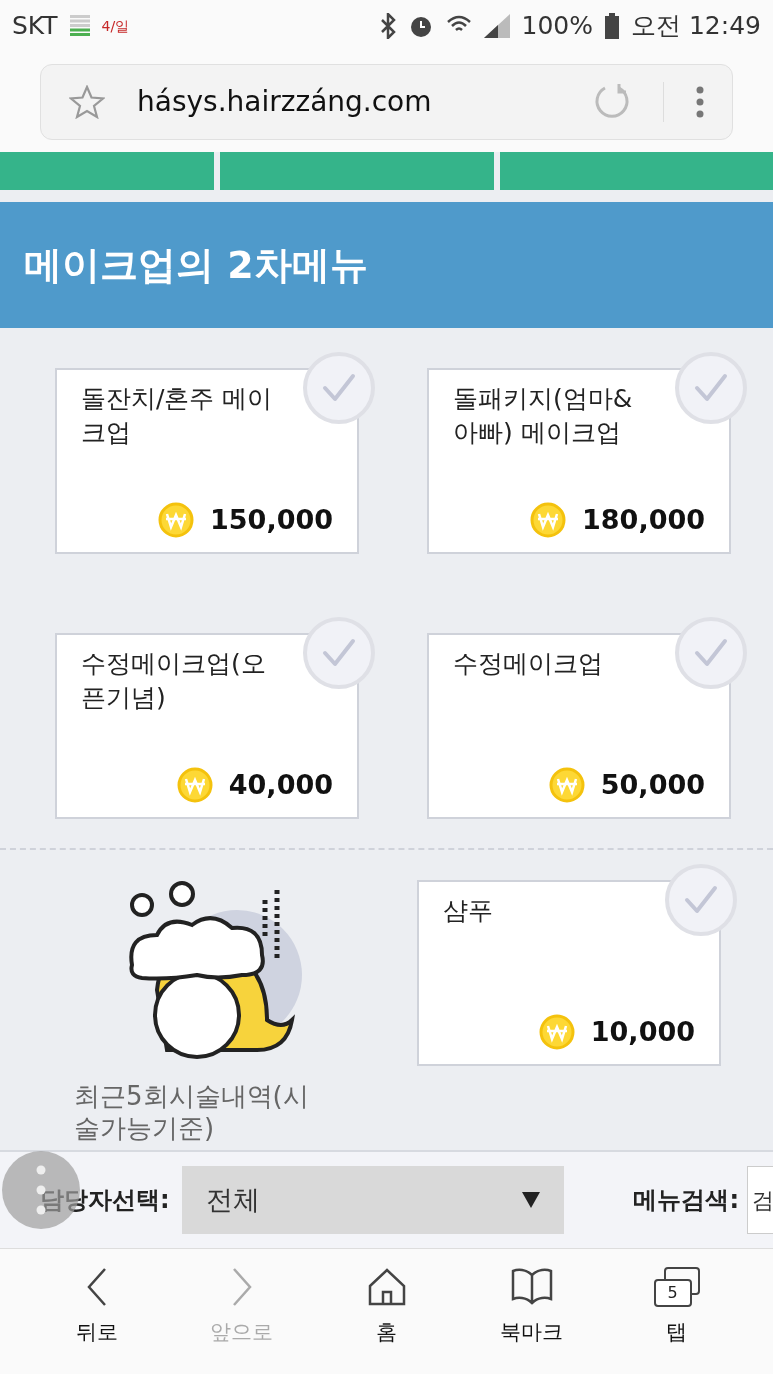 The width and height of the screenshot is (773, 1374). Describe the element at coordinates (530, 1200) in the screenshot. I see `dropdown-icon` at that location.